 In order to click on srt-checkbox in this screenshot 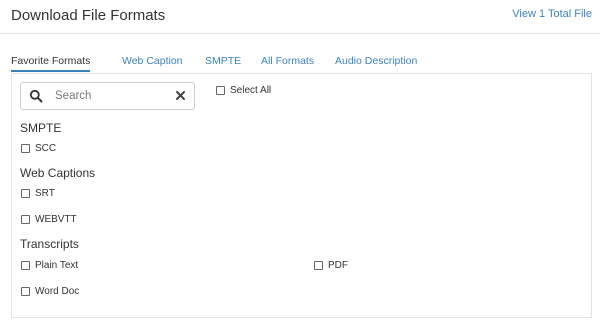, I will do `click(25, 193)`.